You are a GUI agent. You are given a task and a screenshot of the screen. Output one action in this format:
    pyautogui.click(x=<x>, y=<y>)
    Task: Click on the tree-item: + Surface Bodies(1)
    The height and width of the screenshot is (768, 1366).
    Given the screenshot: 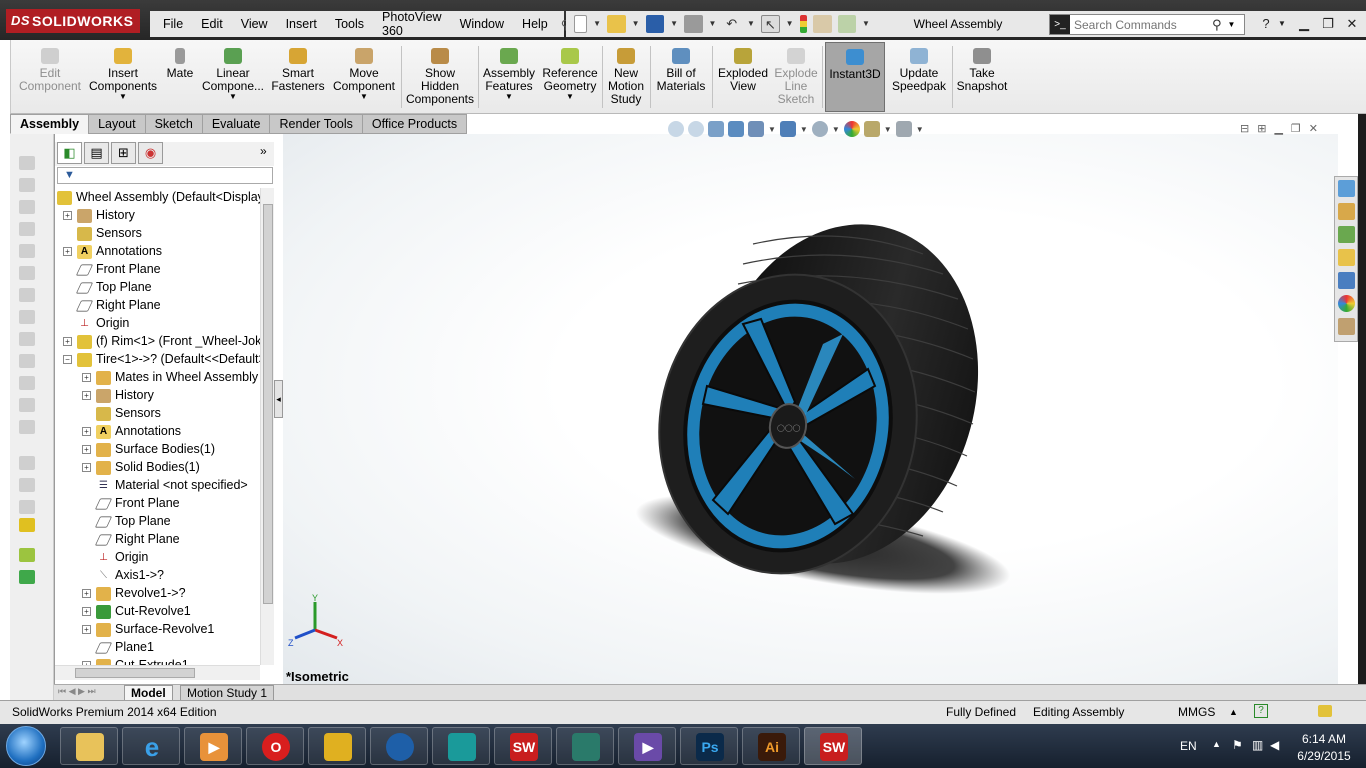 What is the action you would take?
    pyautogui.click(x=148, y=449)
    